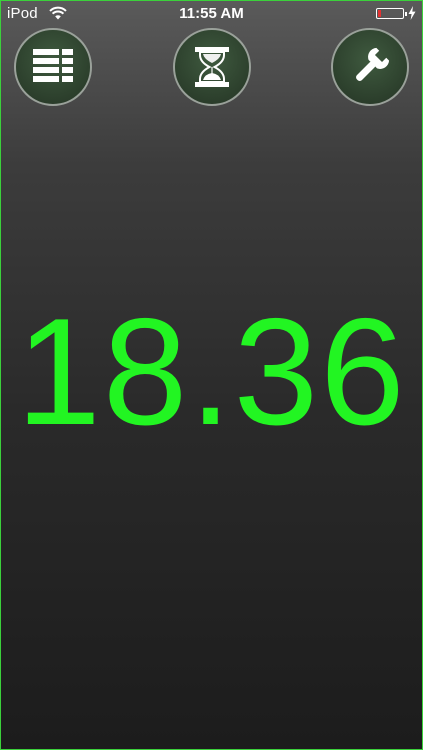  I want to click on list-button, so click(53, 67).